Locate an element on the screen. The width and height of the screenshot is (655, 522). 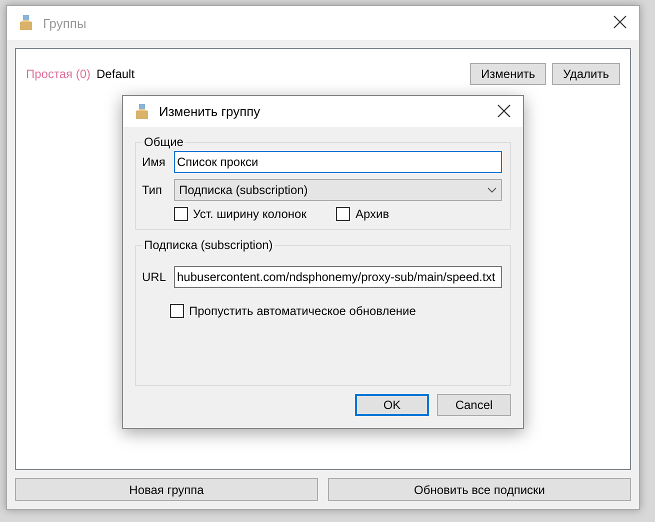
dialog-button: OK is located at coordinates (392, 405).